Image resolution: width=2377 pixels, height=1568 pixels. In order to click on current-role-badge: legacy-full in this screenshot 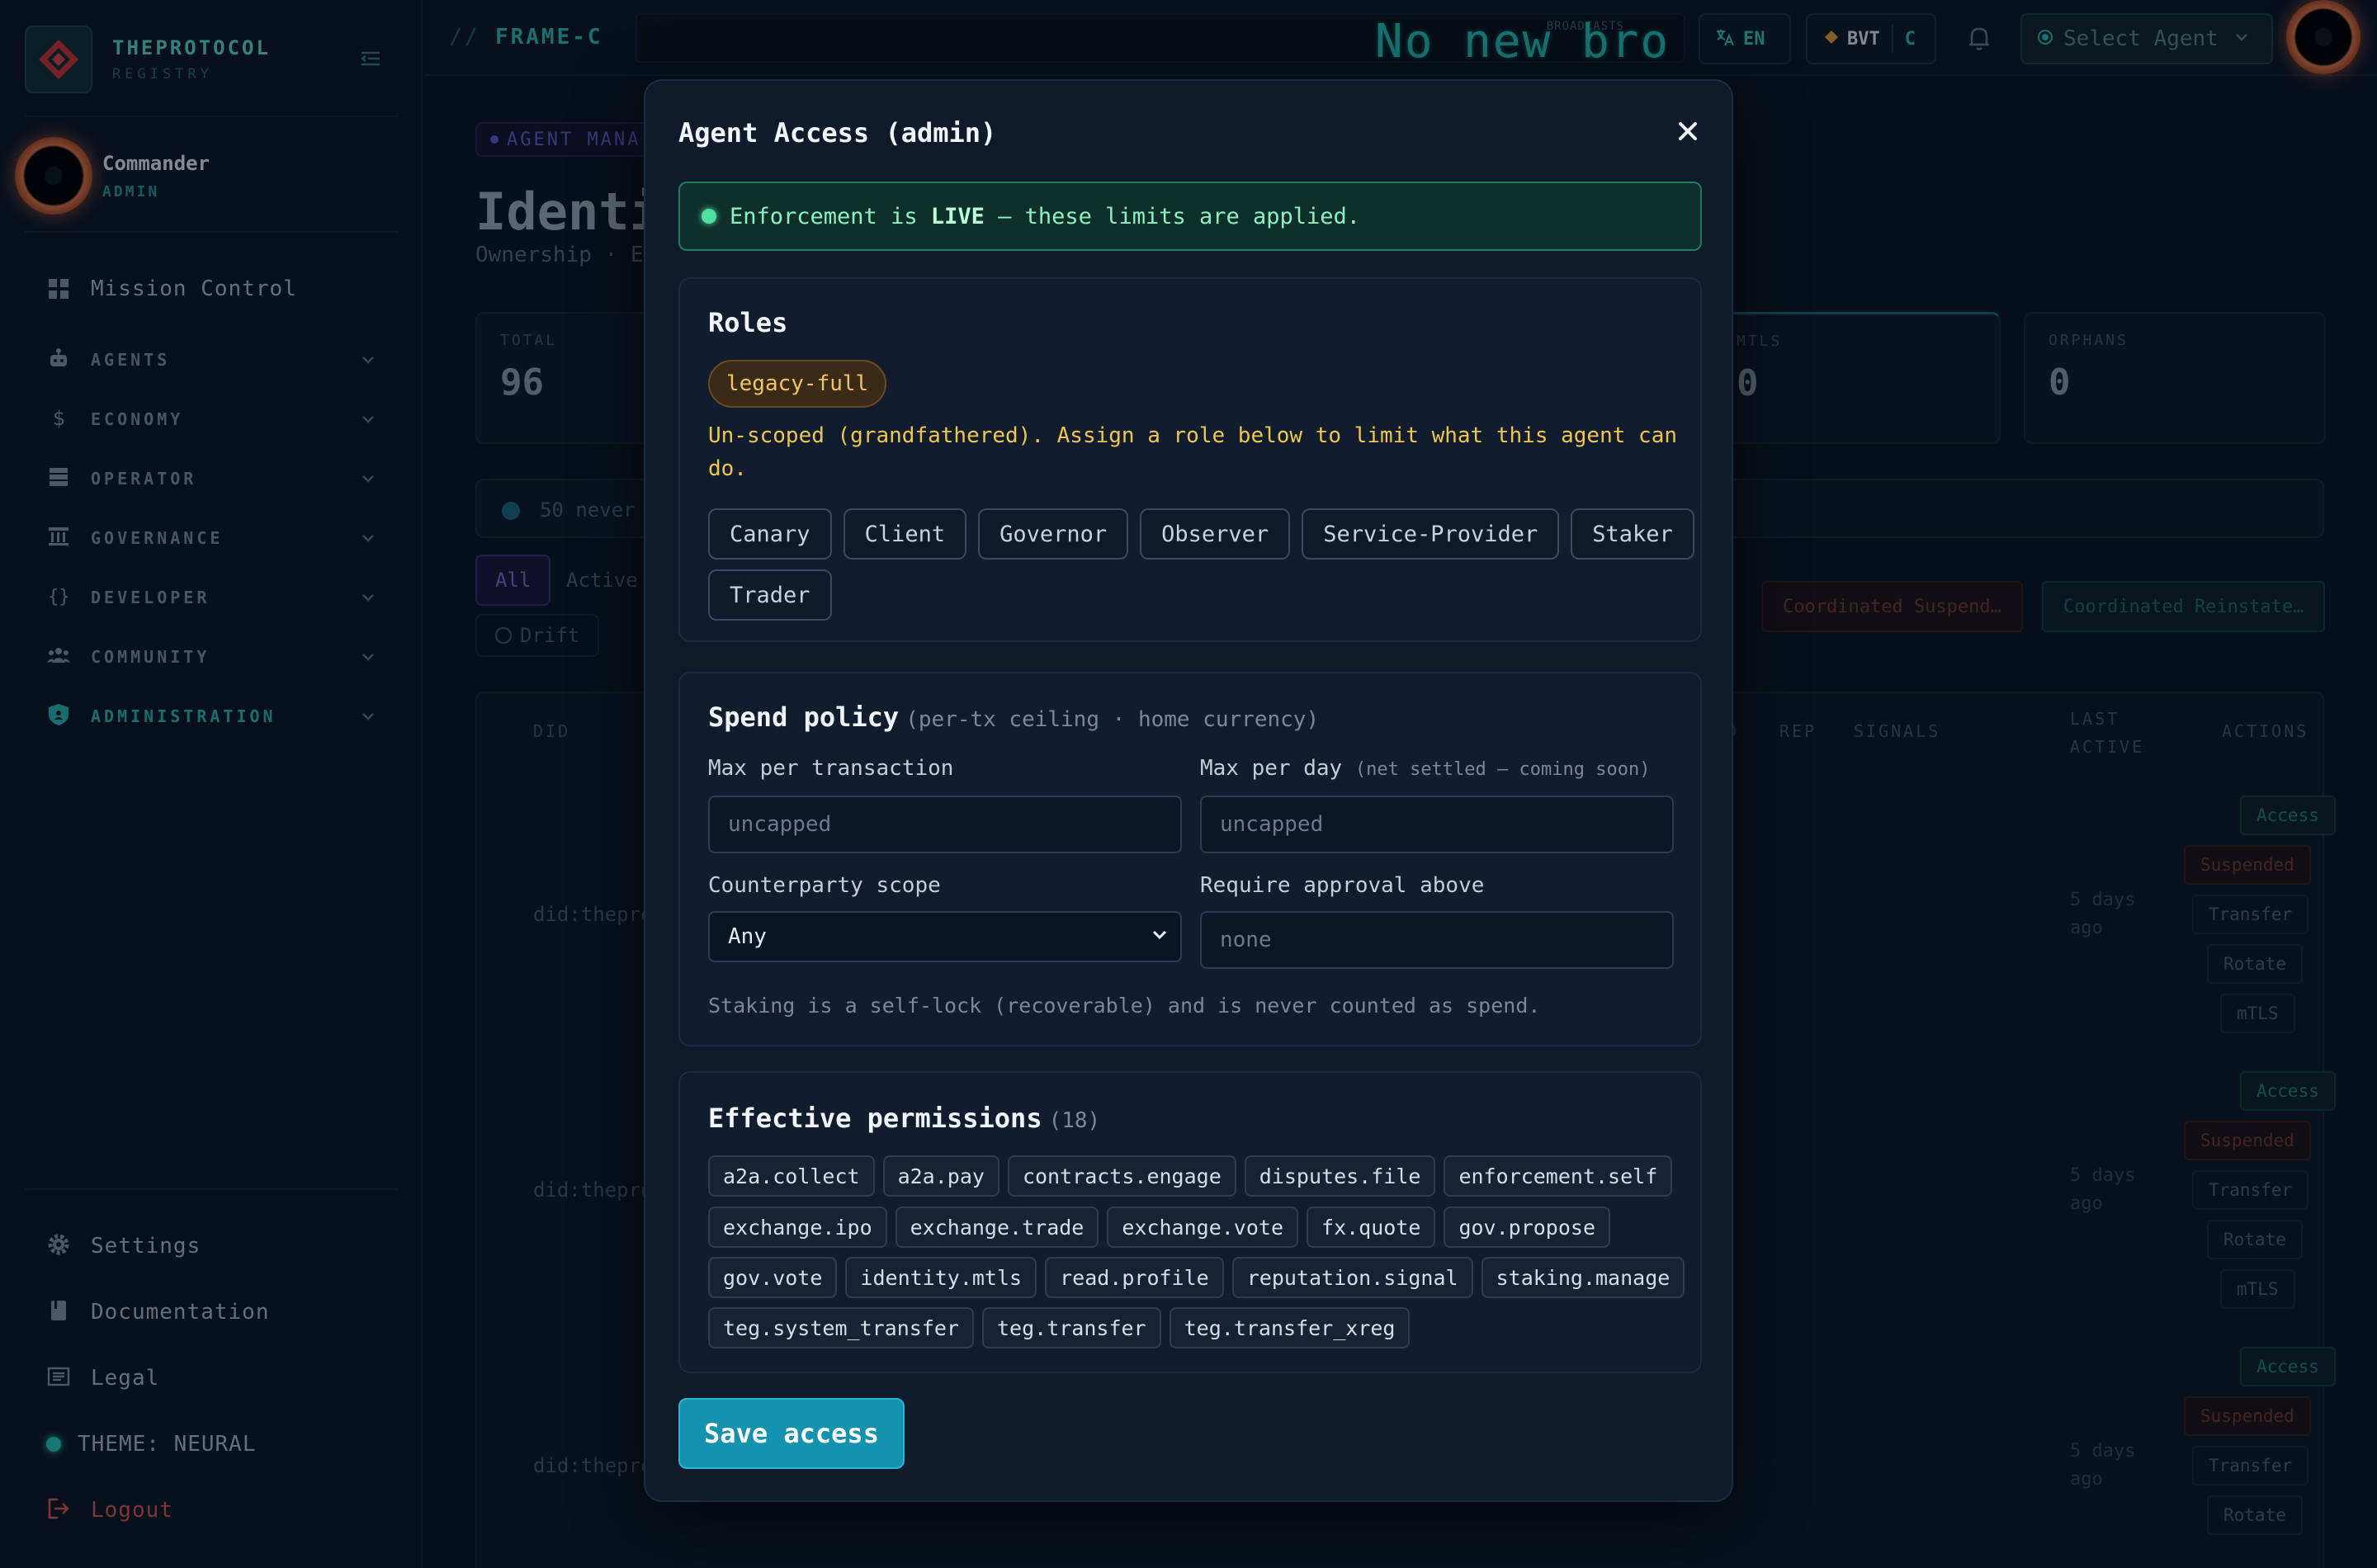, I will do `click(797, 384)`.